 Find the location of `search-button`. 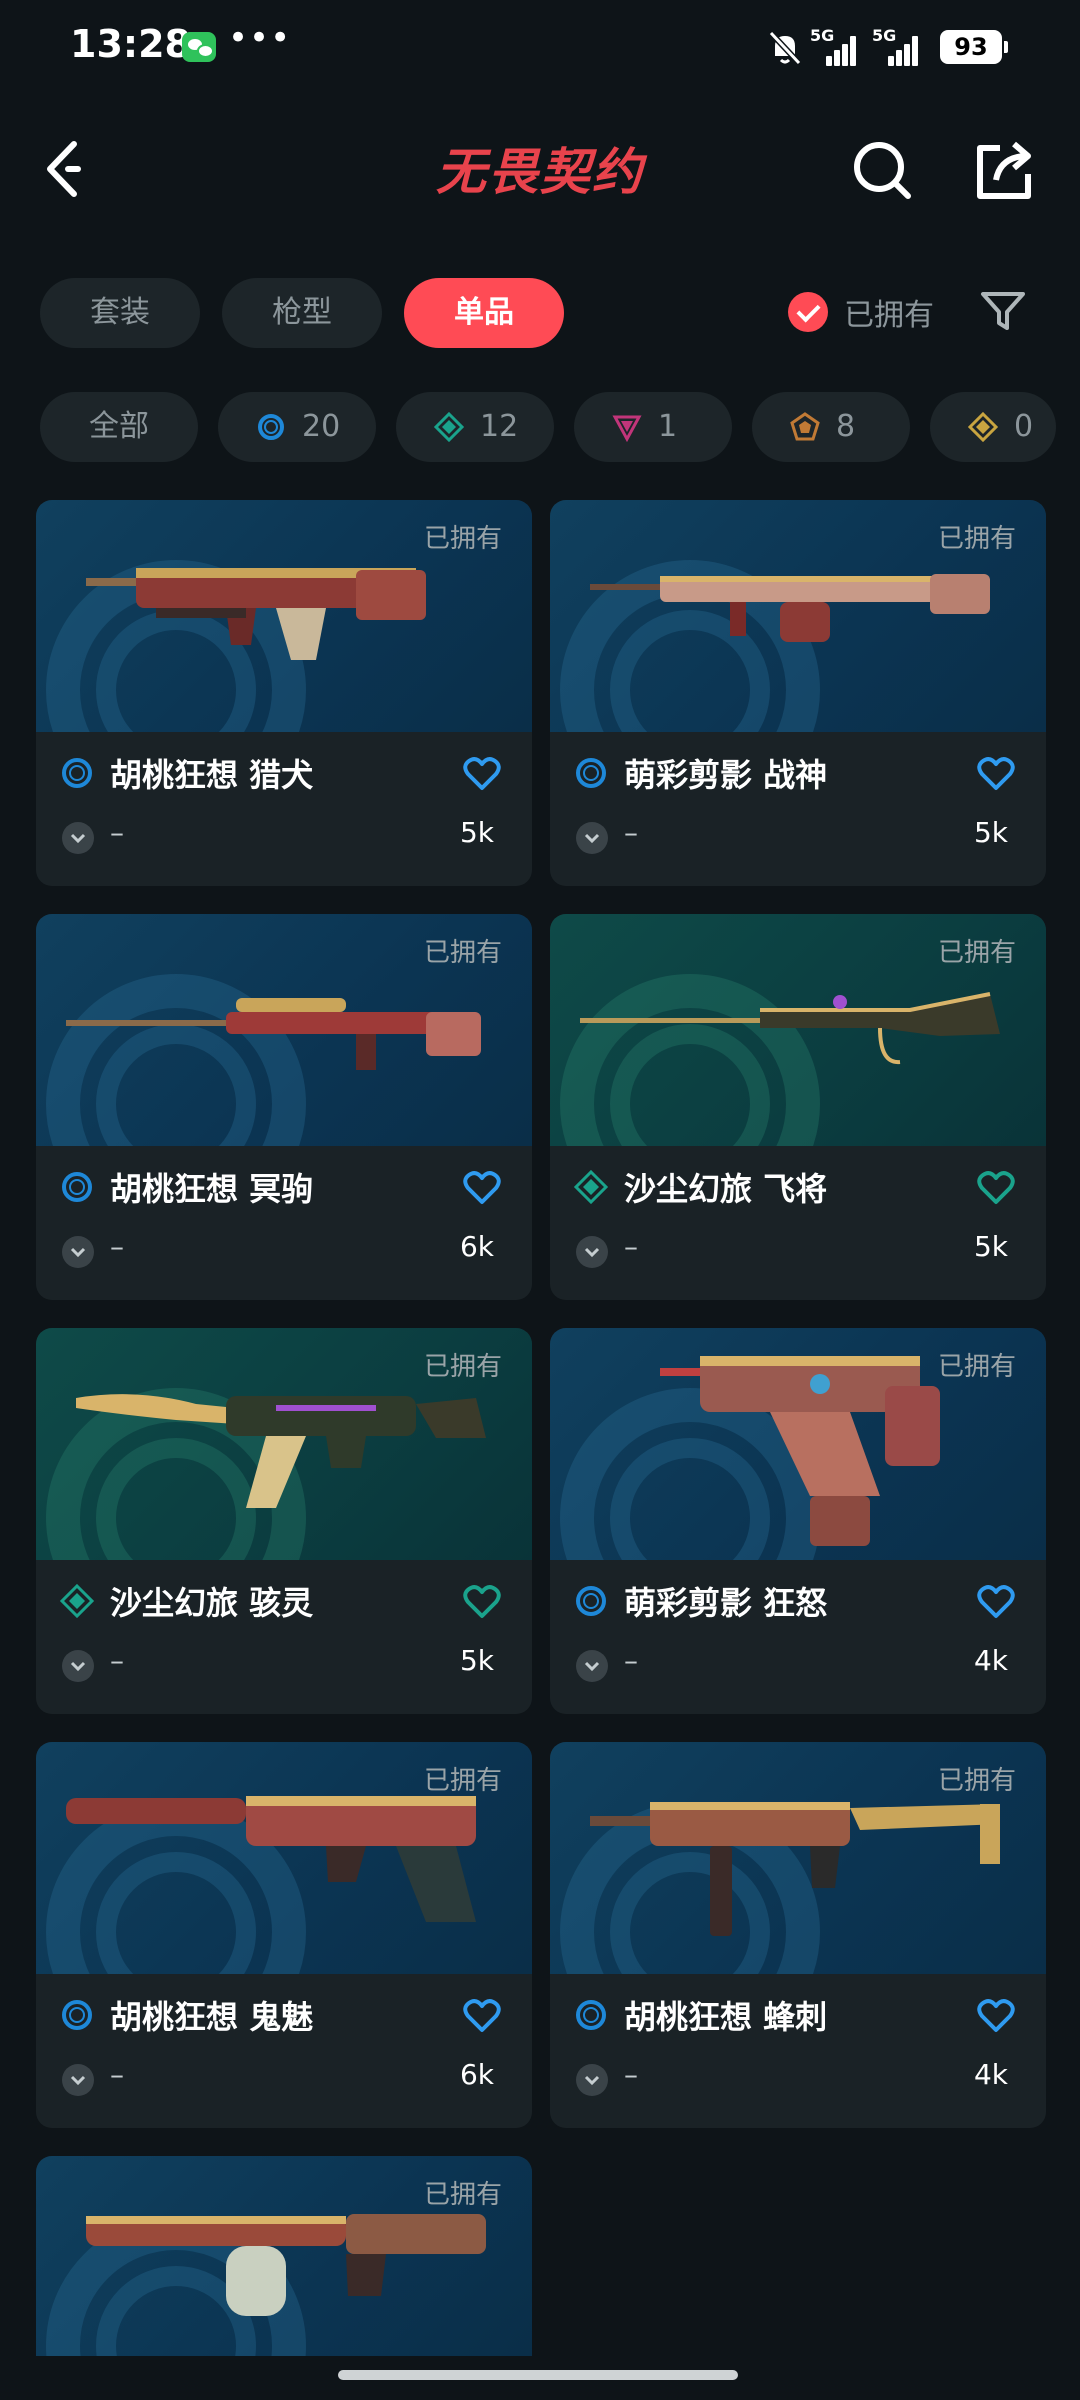

search-button is located at coordinates (883, 171).